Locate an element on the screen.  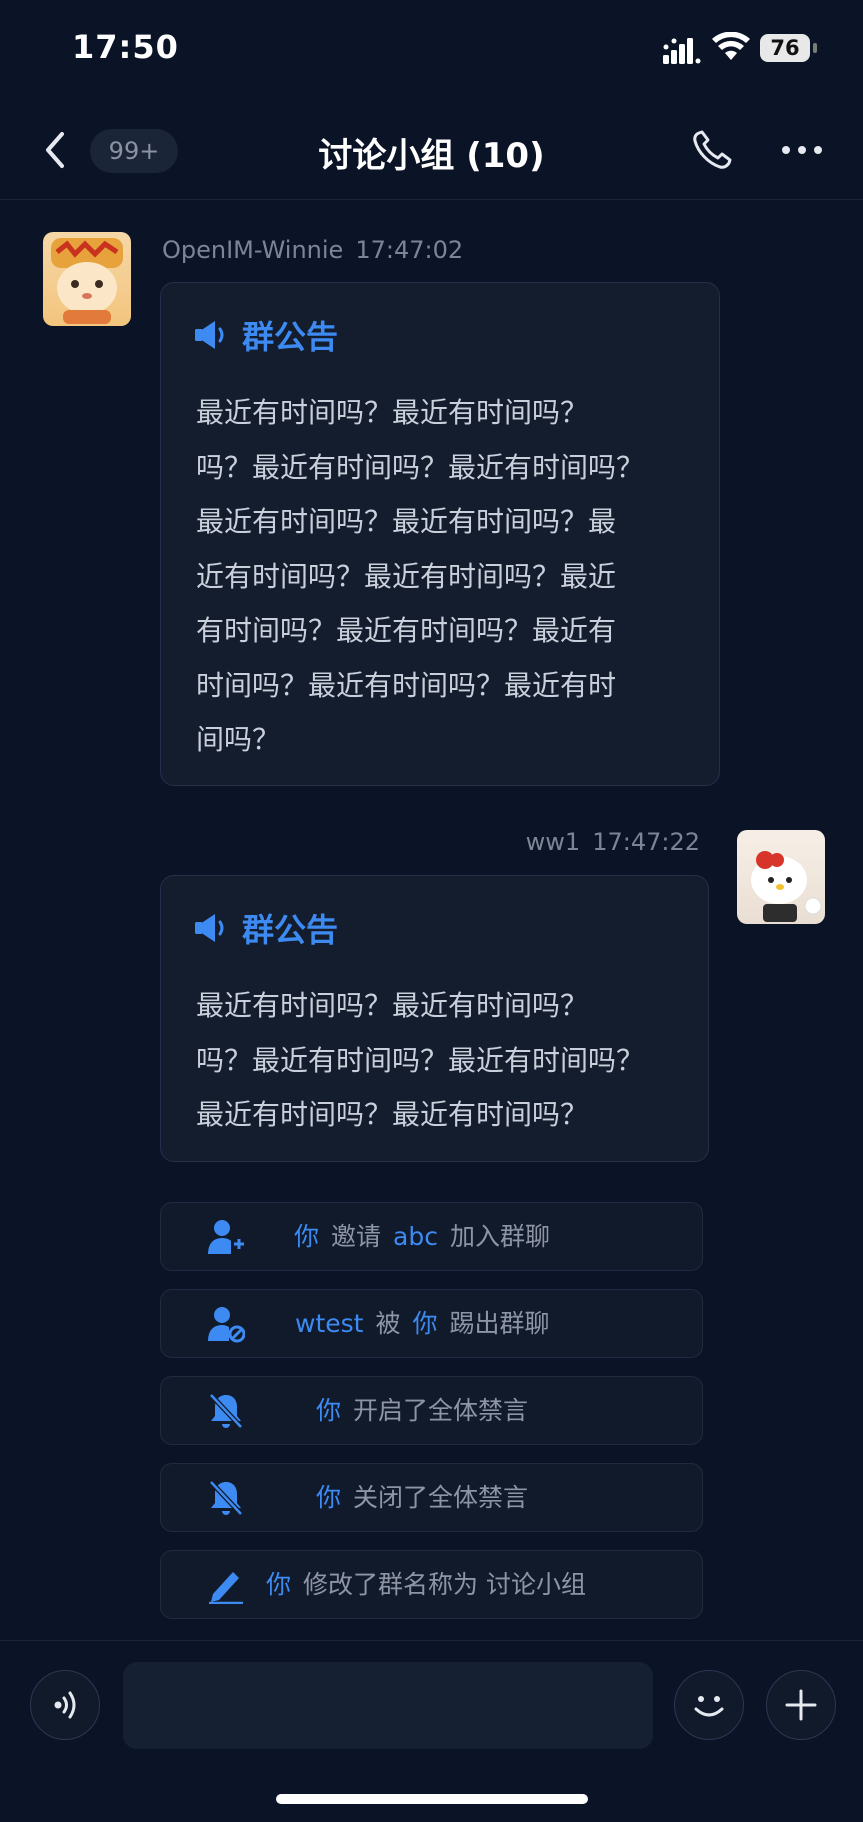
system-notice-kick: wtest 被你踢出群聊 is located at coordinates (431, 1323).